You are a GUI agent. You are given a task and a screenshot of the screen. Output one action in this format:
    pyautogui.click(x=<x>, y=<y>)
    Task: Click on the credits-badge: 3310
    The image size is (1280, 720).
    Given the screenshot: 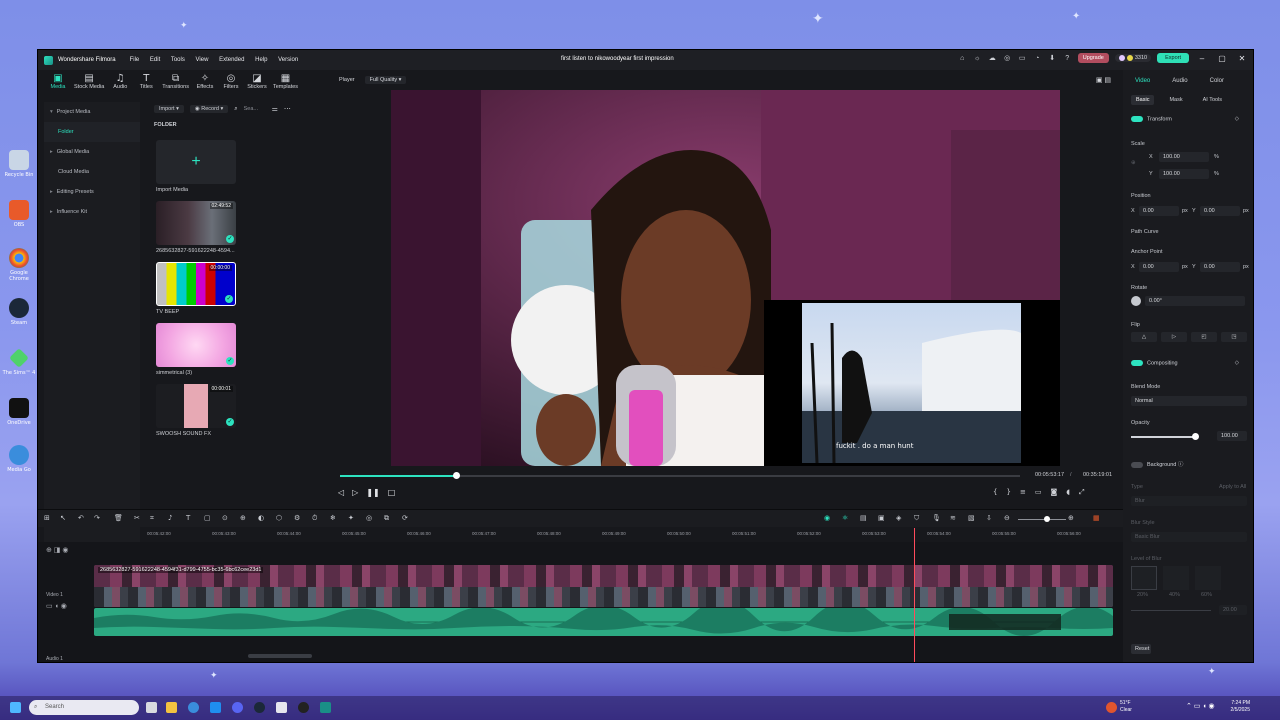 What is the action you would take?
    pyautogui.click(x=1133, y=58)
    